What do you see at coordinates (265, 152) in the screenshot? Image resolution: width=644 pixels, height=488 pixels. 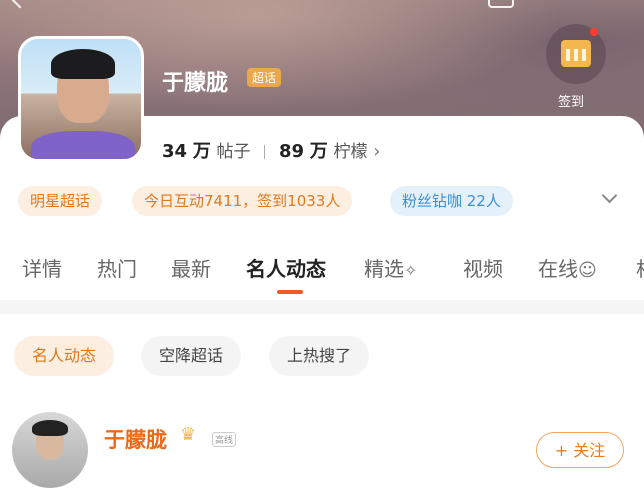 I see `stats-divider` at bounding box center [265, 152].